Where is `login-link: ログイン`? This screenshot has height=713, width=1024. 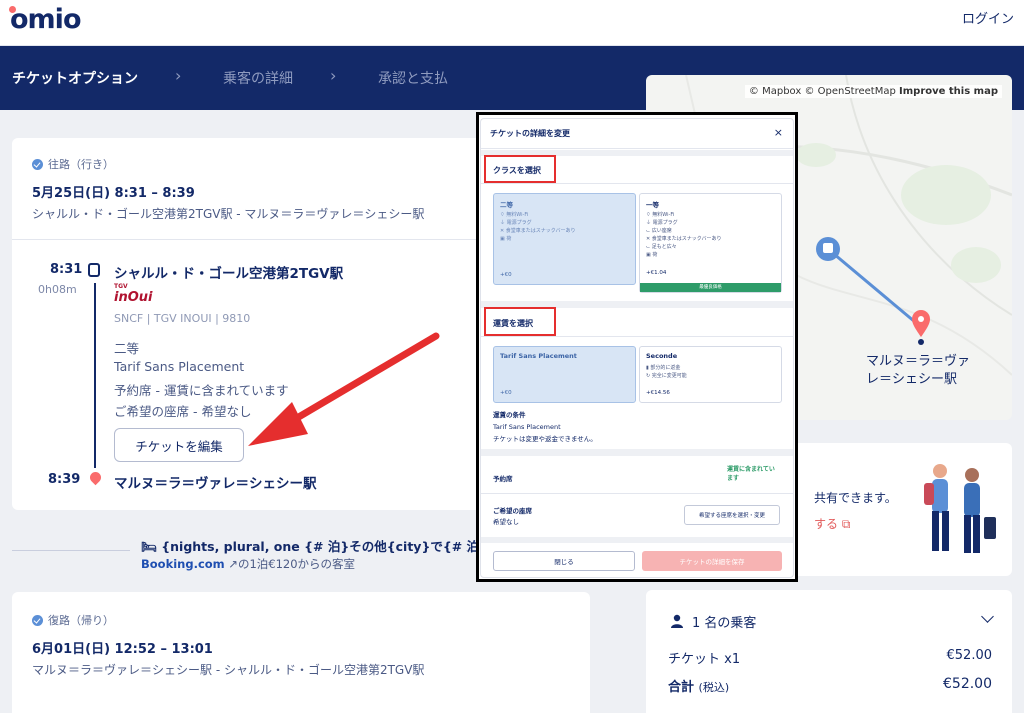 login-link: ログイン is located at coordinates (988, 17).